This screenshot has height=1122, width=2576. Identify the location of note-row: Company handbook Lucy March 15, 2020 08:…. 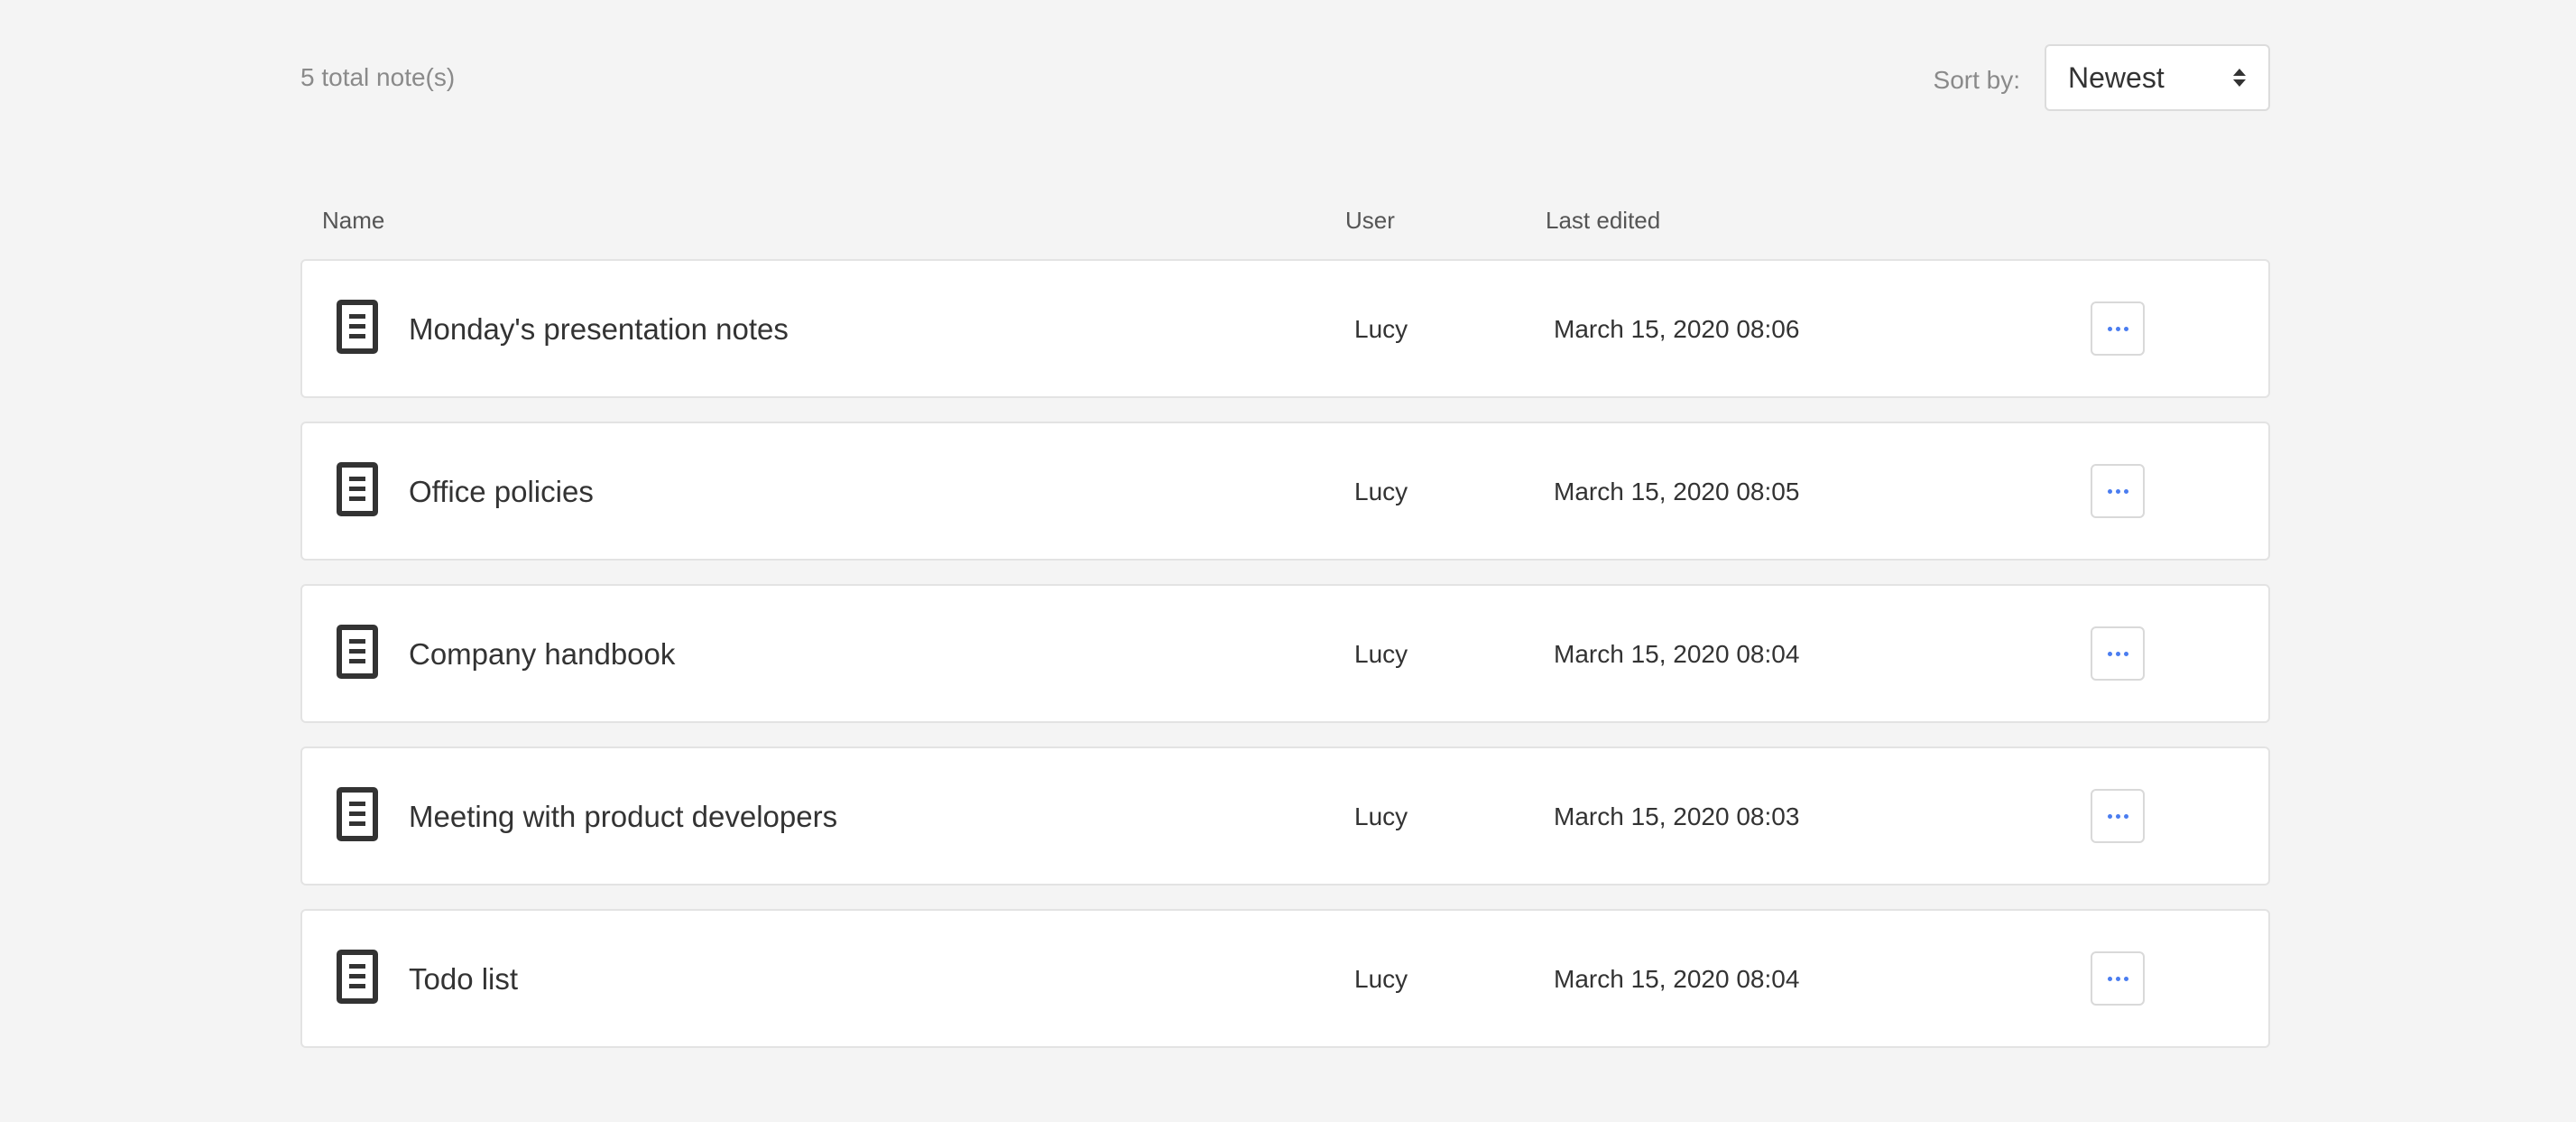
(1285, 653).